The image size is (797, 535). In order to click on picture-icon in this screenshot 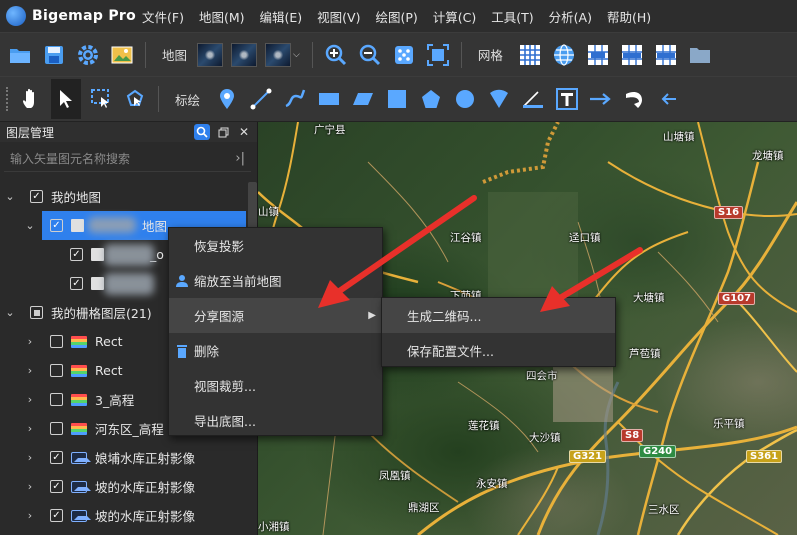, I will do `click(122, 54)`.